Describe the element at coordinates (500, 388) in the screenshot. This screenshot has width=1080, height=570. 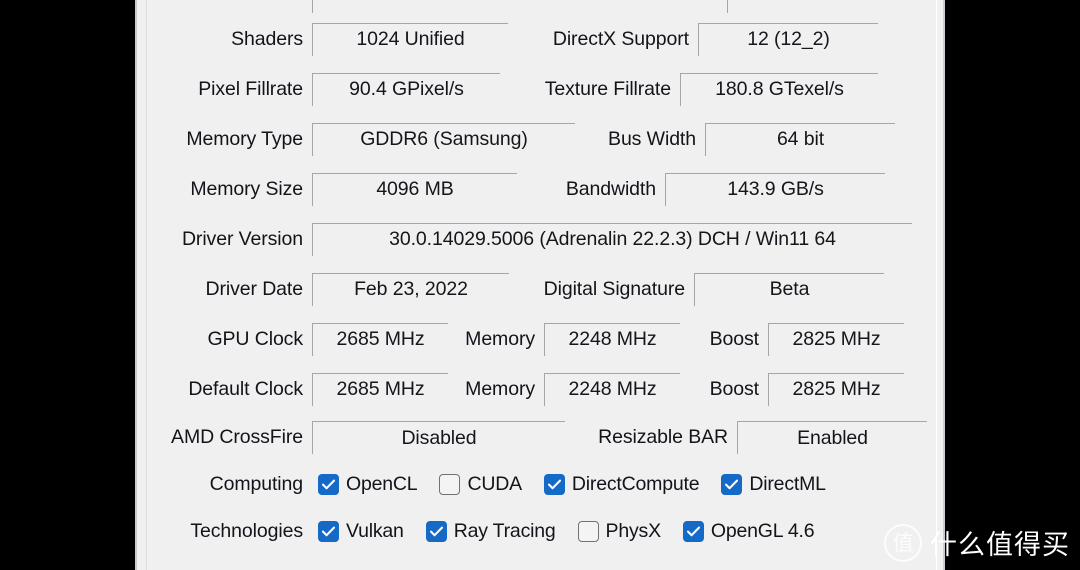
I see `label-default-clock-memory: Memory` at that location.